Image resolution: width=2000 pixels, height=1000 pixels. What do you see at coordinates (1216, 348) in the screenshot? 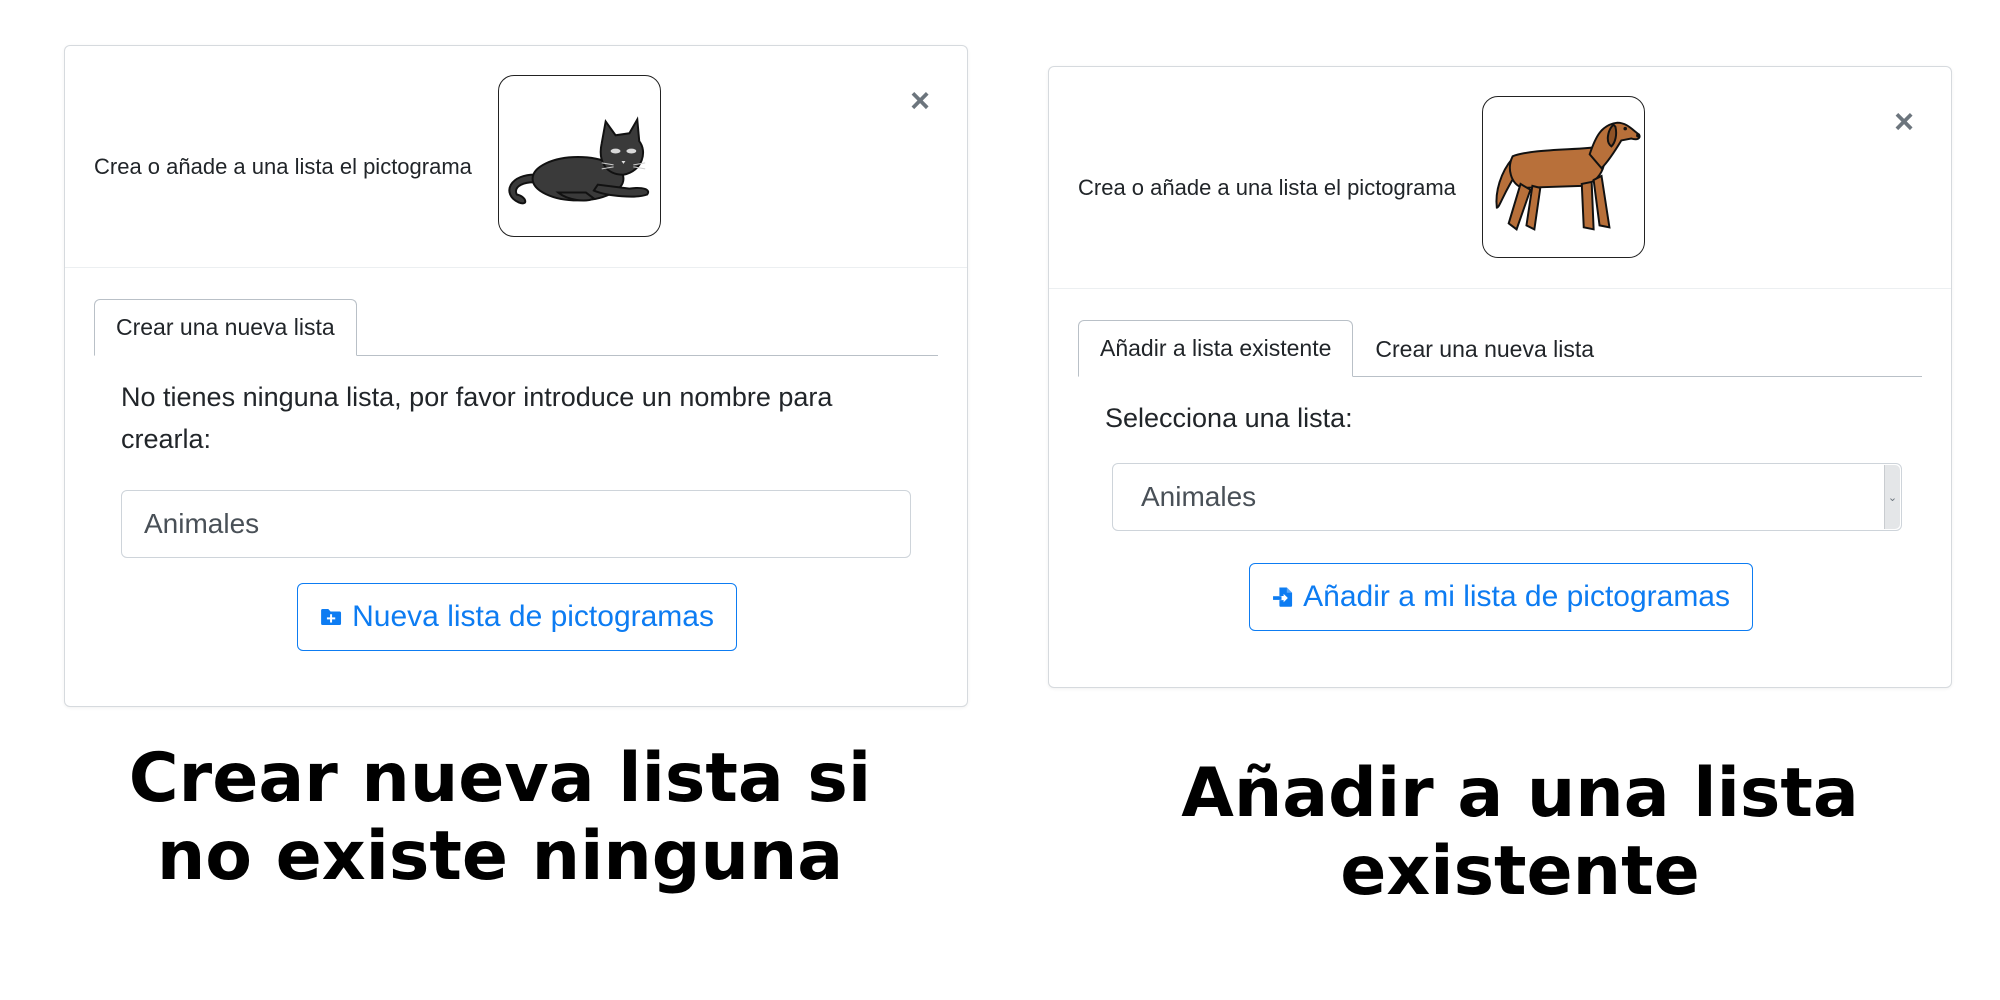
I see `tab-add-existing-list: Añadir a lista existente` at bounding box center [1216, 348].